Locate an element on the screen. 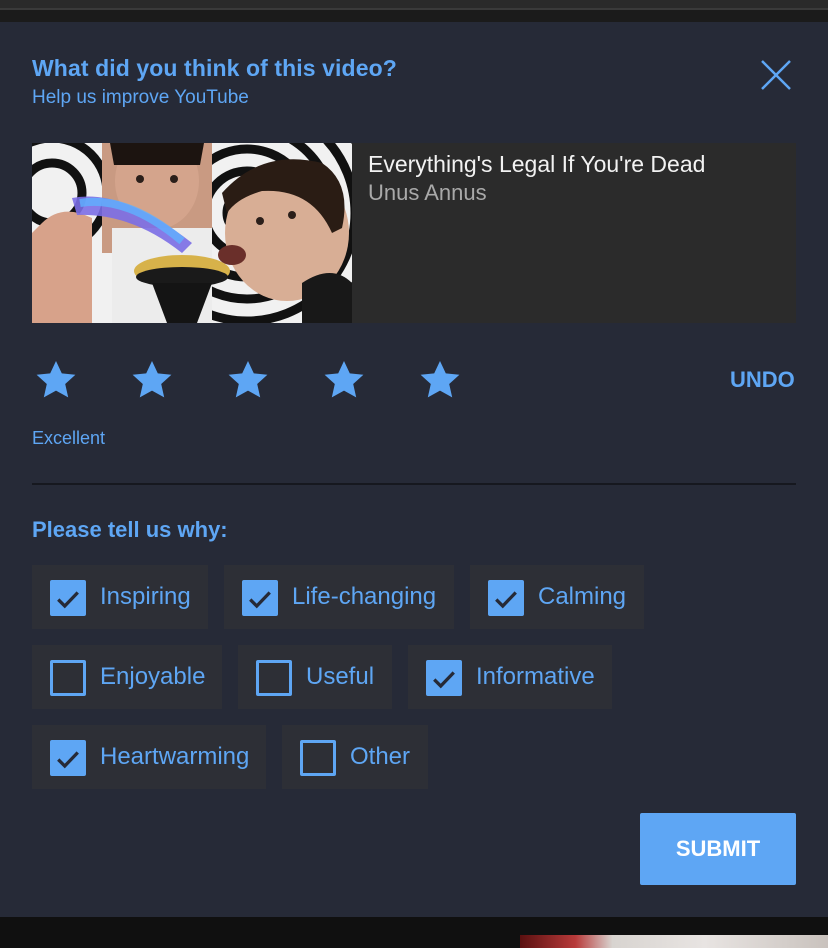  reason-informative: Informative is located at coordinates (510, 677).